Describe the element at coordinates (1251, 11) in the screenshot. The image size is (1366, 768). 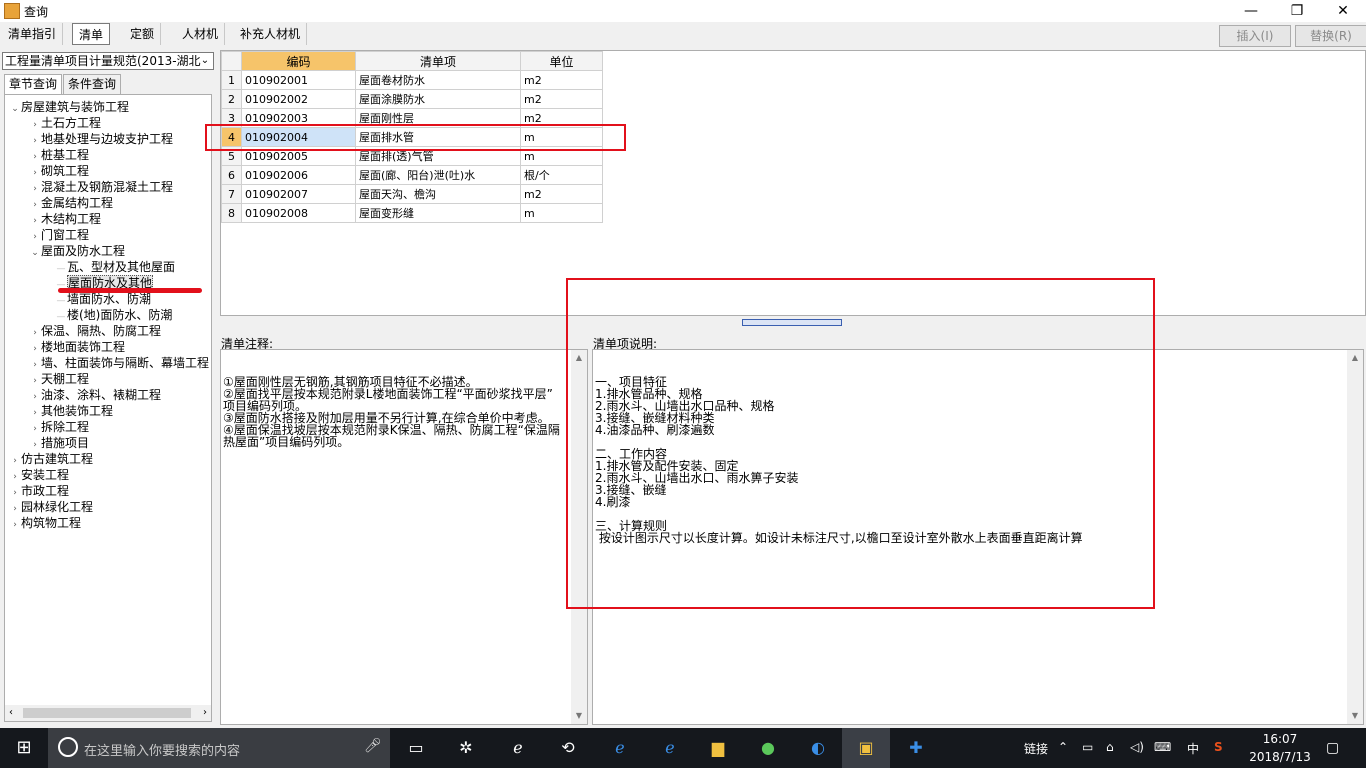
I see `minimize-button: —` at that location.